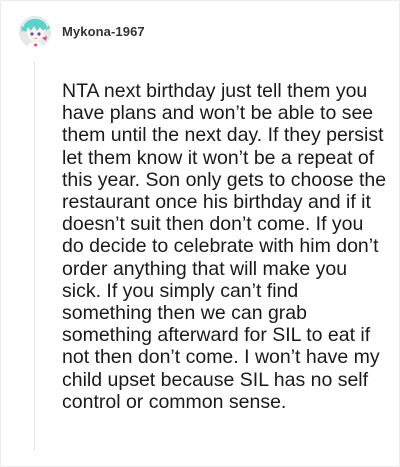 Image resolution: width=400 pixels, height=467 pixels. Describe the element at coordinates (34, 256) in the screenshot. I see `thread-line` at that location.